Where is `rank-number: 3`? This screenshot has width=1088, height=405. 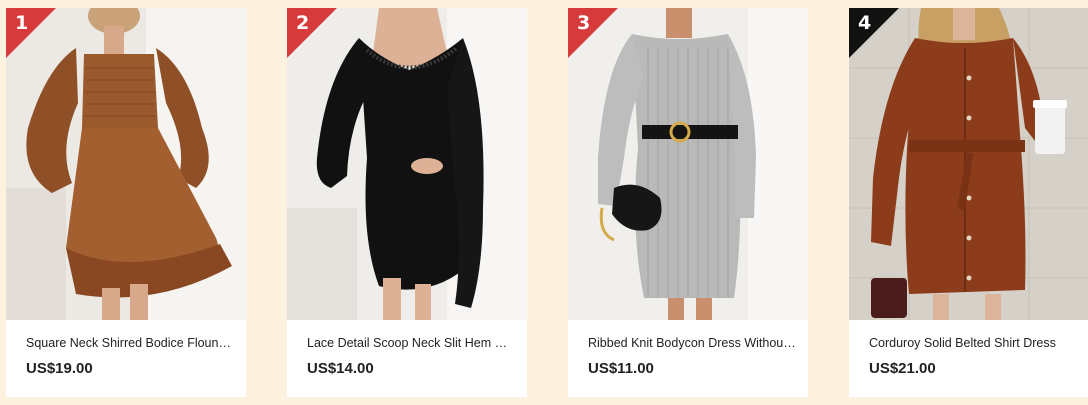 rank-number: 3 is located at coordinates (584, 23).